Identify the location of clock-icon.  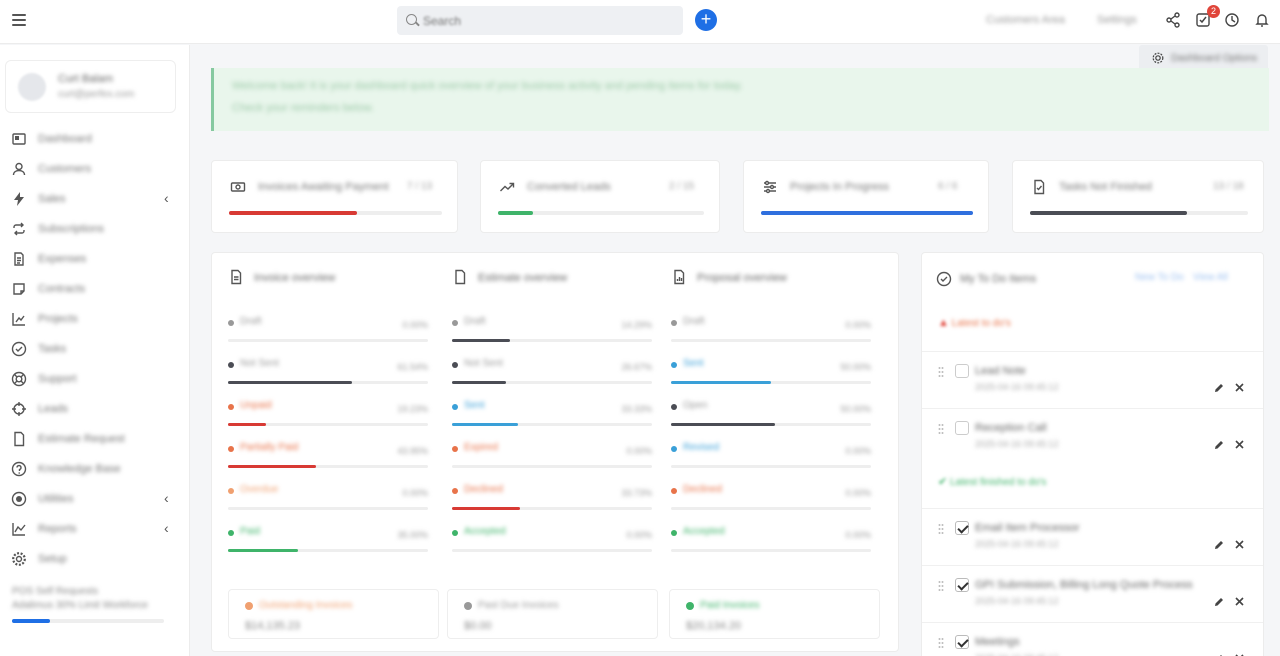
(1232, 20).